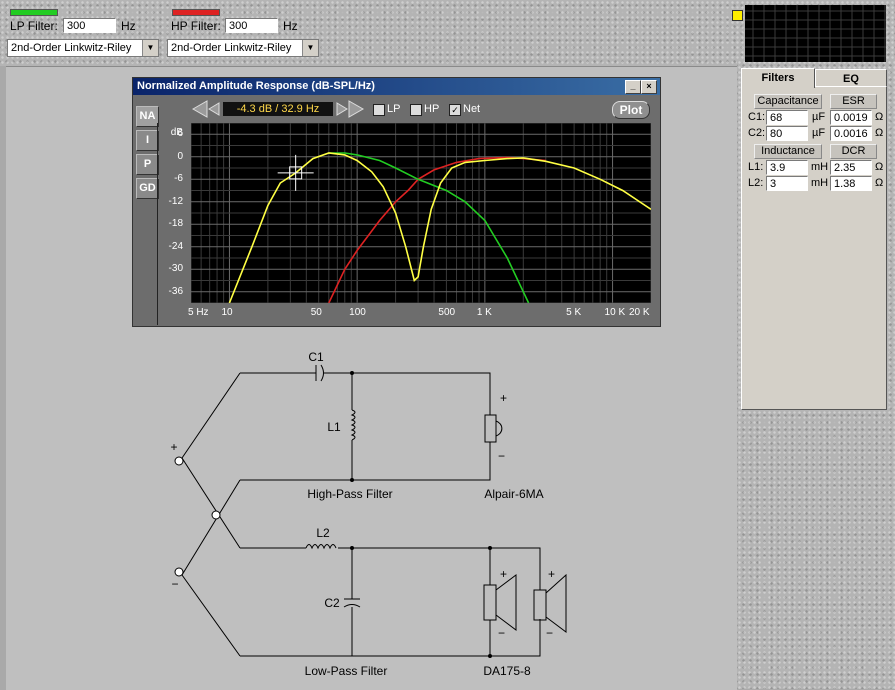 This screenshot has width=895, height=690. What do you see at coordinates (34, 26) in the screenshot?
I see `lp-filter-label: LP Filter:` at bounding box center [34, 26].